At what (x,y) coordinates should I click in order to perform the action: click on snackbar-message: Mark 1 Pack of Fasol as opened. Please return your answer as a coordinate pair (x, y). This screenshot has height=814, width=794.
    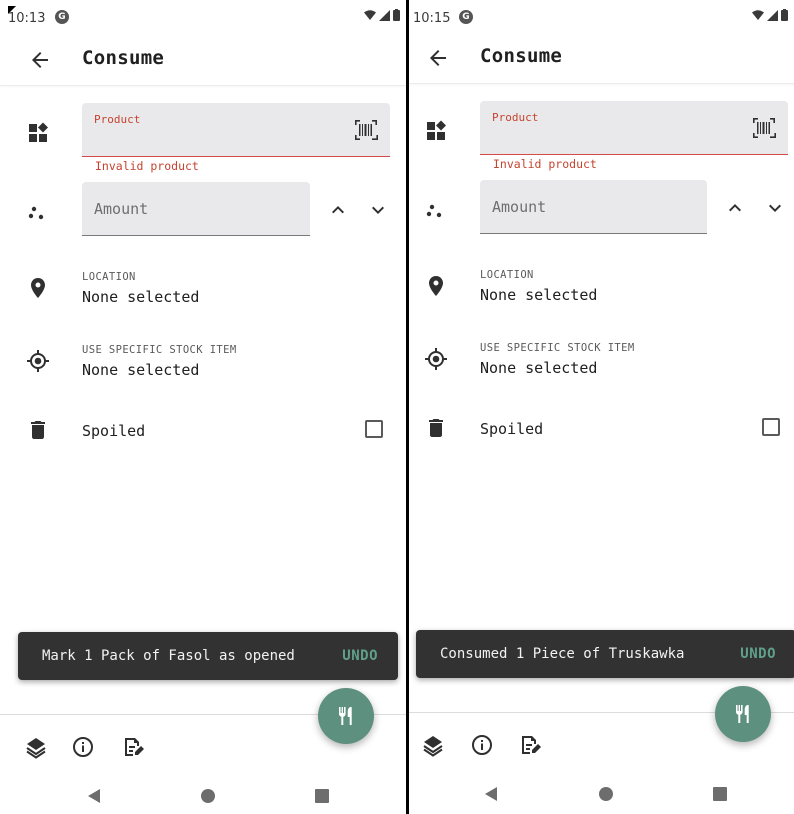
    Looking at the image, I should click on (168, 656).